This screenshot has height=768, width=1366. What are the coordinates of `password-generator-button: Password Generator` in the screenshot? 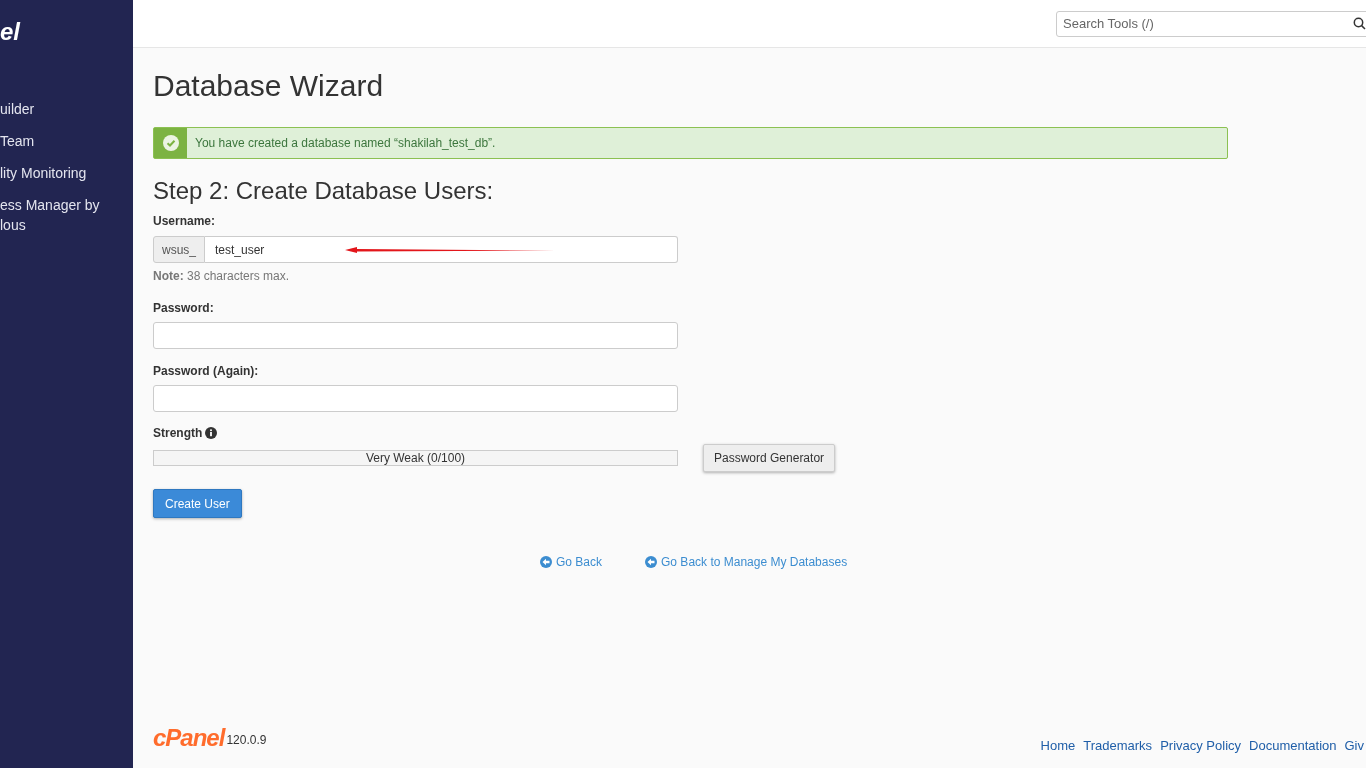 It's located at (769, 458).